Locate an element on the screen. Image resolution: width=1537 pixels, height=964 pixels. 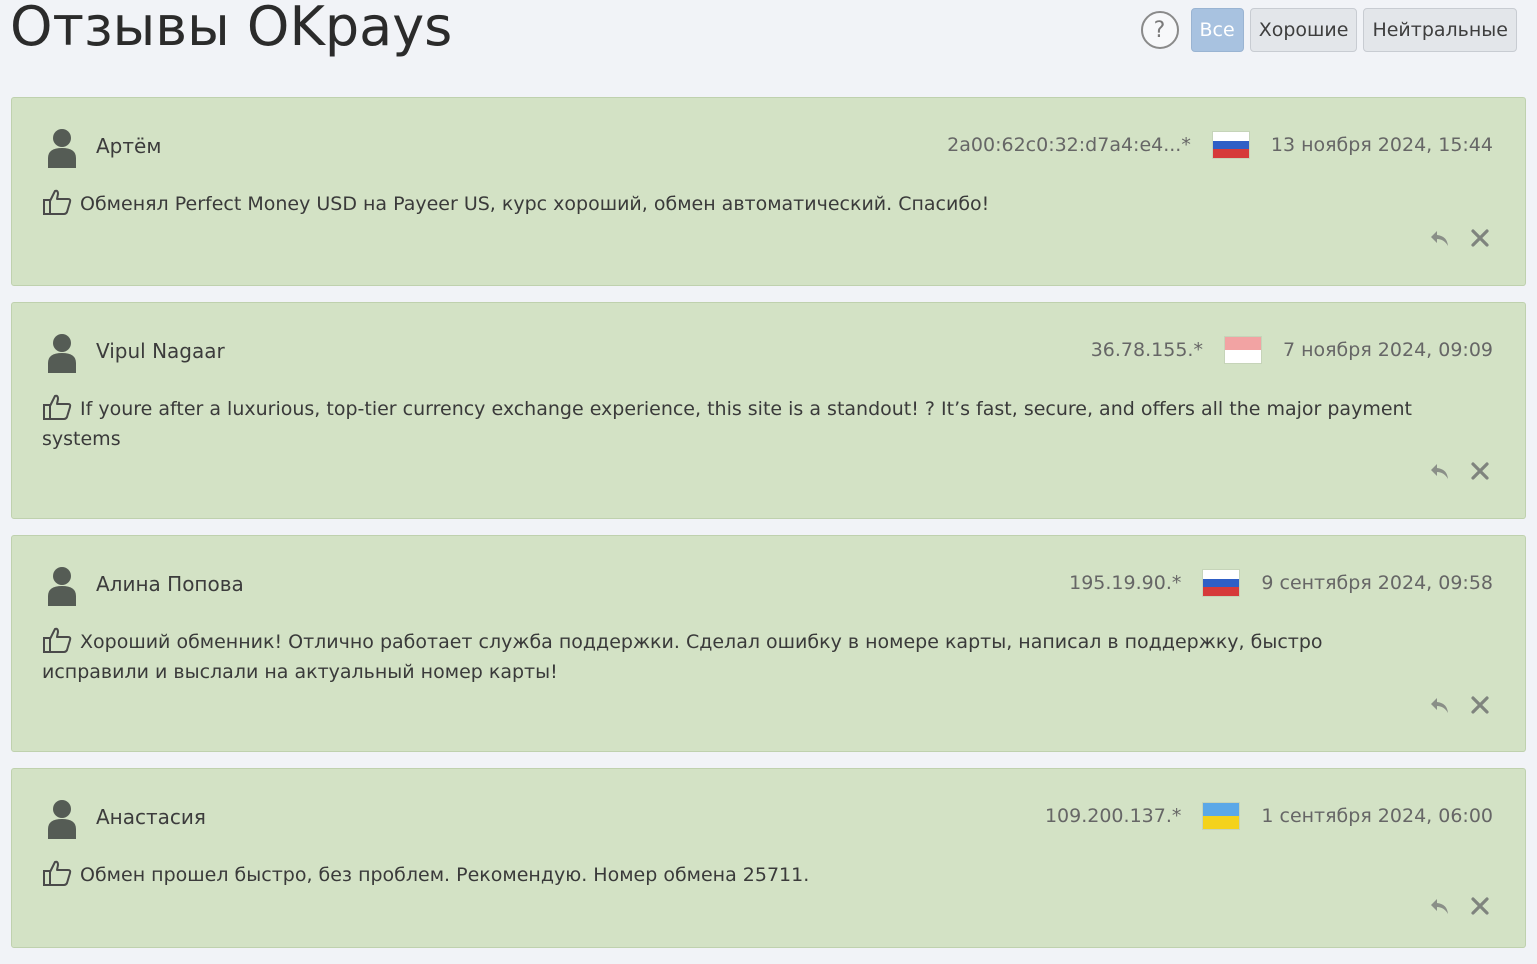
page-title: Отзывы OKpays is located at coordinates (231, 29).